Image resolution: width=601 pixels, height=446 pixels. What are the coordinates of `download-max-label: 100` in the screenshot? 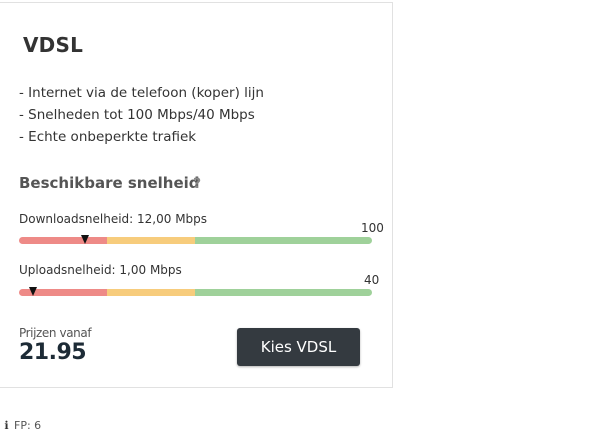 It's located at (372, 228).